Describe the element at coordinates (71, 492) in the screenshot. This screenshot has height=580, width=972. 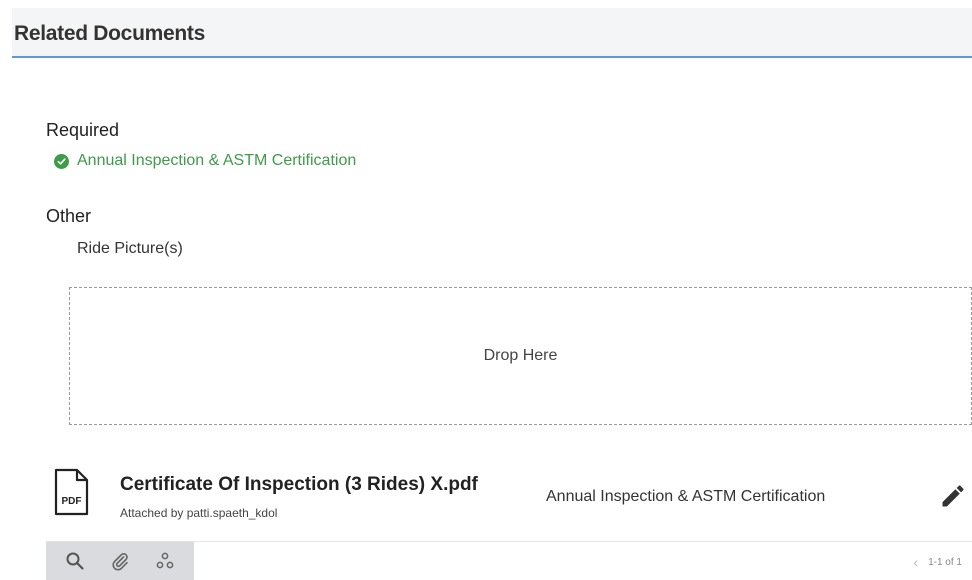
I see `pdf-file-icon: PDF` at that location.